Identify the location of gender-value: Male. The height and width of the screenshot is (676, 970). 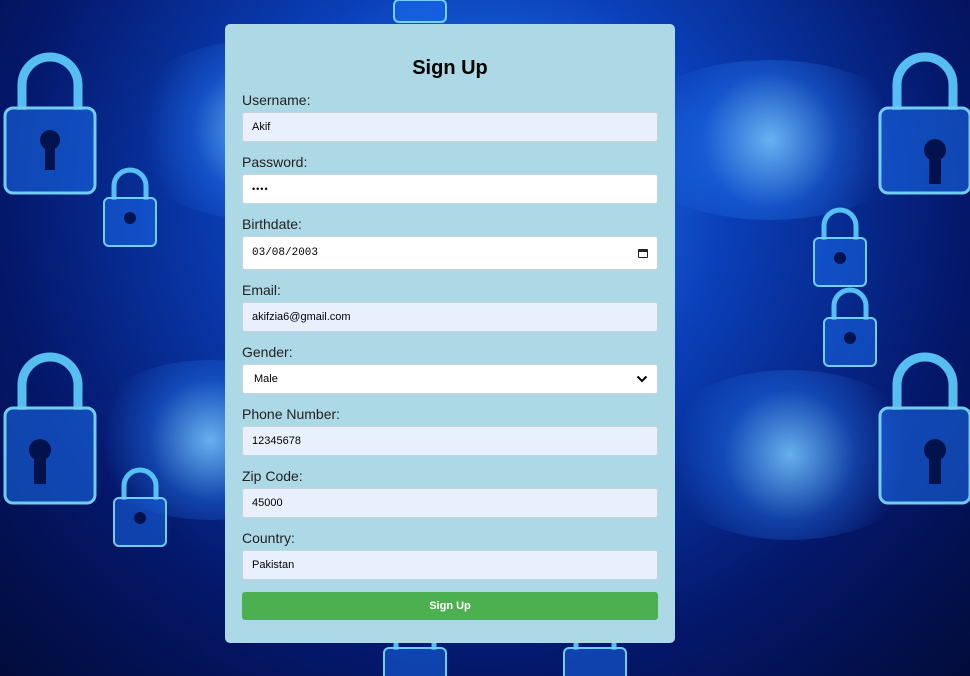
(266, 379).